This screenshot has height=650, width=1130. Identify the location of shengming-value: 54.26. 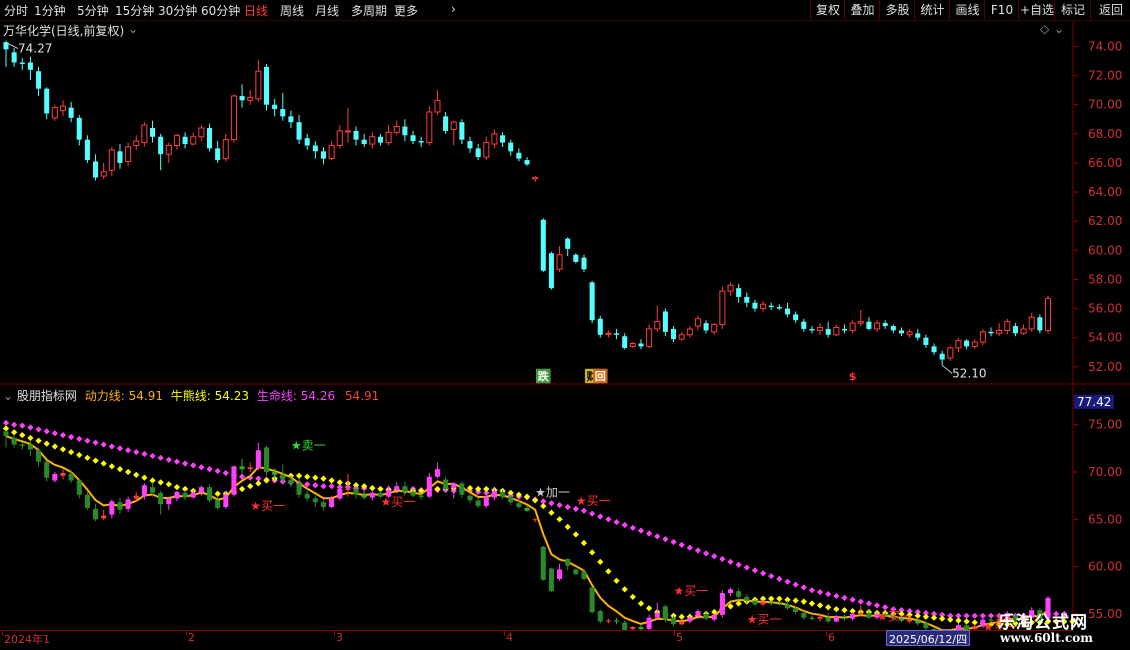
(318, 396).